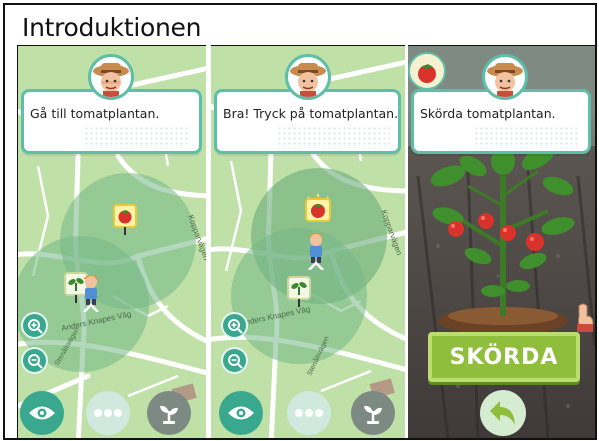 This screenshot has height=441, width=599. Describe the element at coordinates (427, 71) in the screenshot. I see `tomato-badge-icon` at that location.